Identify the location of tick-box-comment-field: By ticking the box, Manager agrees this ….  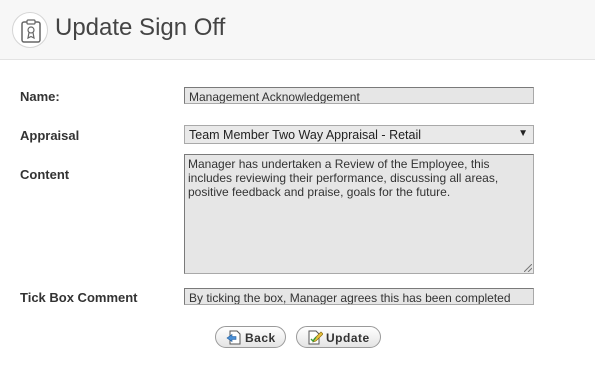
(359, 296).